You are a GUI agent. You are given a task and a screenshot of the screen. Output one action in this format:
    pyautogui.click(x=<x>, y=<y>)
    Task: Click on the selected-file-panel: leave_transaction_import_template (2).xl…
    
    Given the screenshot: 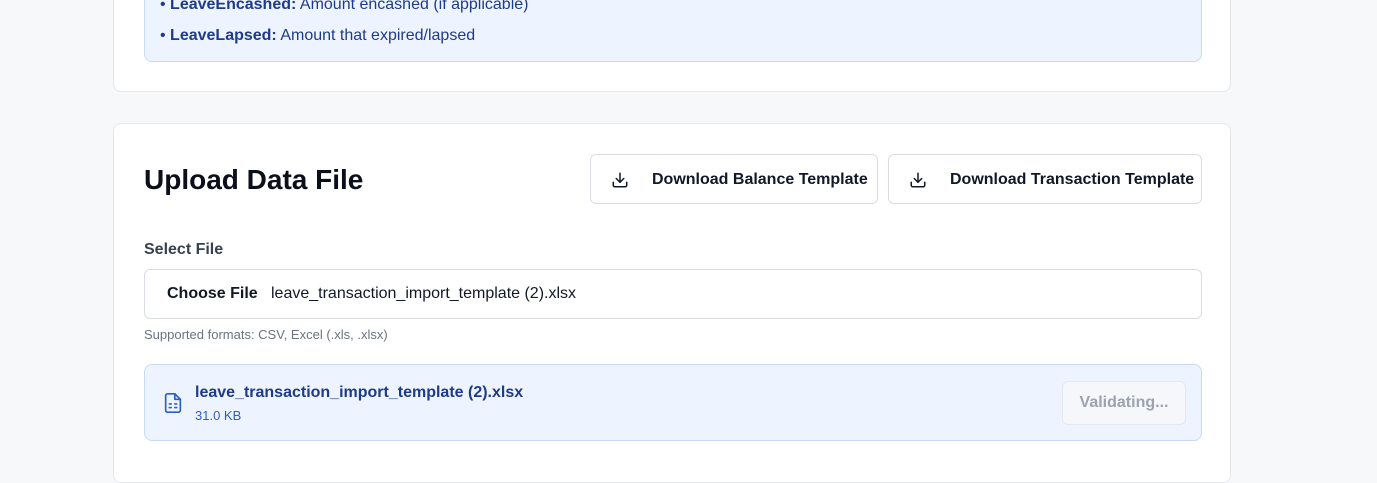 What is the action you would take?
    pyautogui.click(x=673, y=402)
    